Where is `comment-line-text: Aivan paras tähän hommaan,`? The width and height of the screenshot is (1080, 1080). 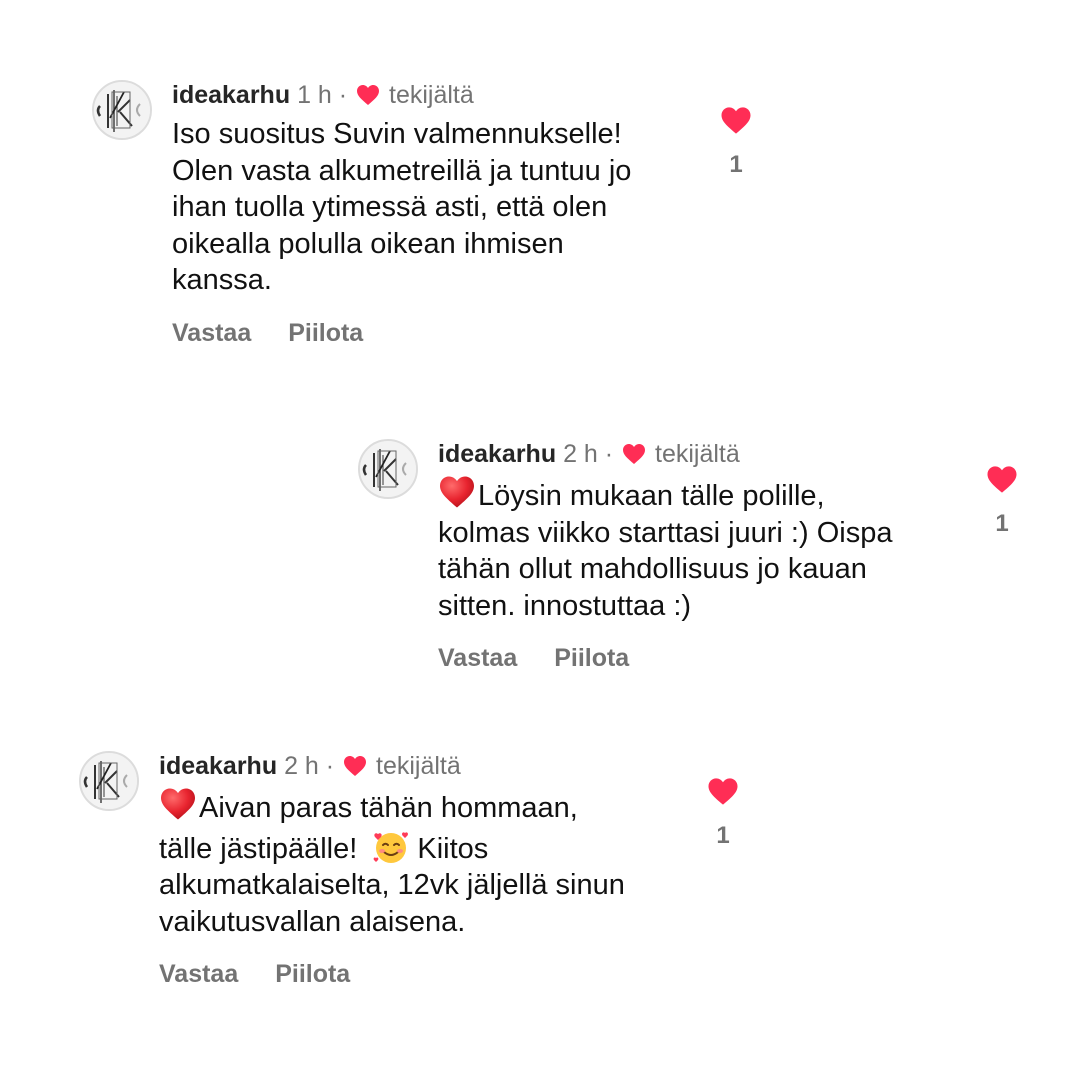 comment-line-text: Aivan paras tähän hommaan, is located at coordinates (388, 808).